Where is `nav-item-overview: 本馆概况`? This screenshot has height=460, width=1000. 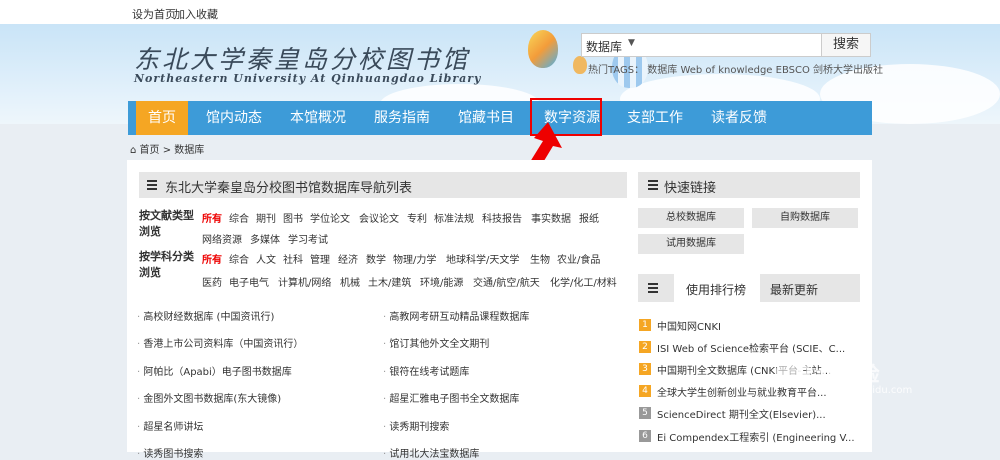 nav-item-overview: 本馆概况 is located at coordinates (318, 118).